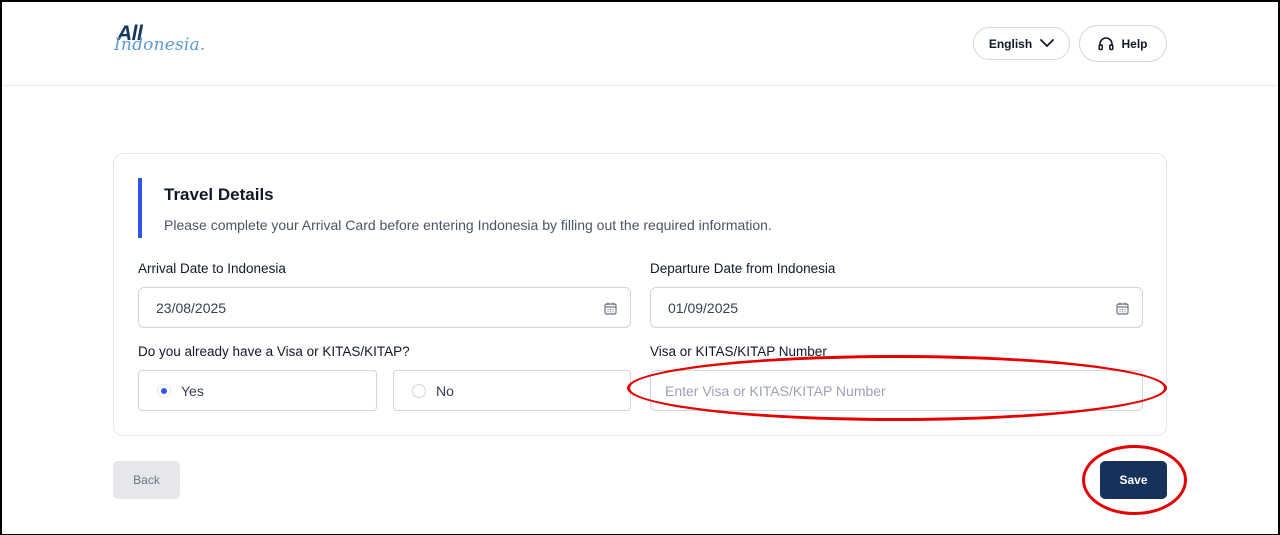 The width and height of the screenshot is (1280, 535). What do you see at coordinates (191, 307) in the screenshot?
I see `arrival-date-value: 23/08/2025` at bounding box center [191, 307].